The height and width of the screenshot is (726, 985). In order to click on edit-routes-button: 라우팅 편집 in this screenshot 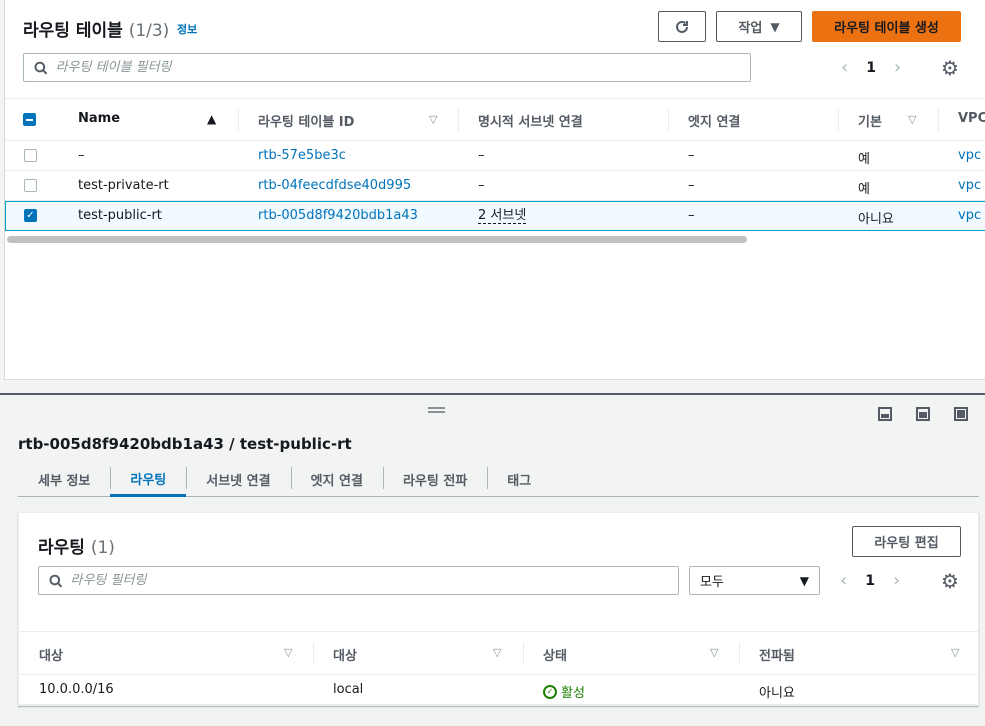, I will do `click(906, 541)`.